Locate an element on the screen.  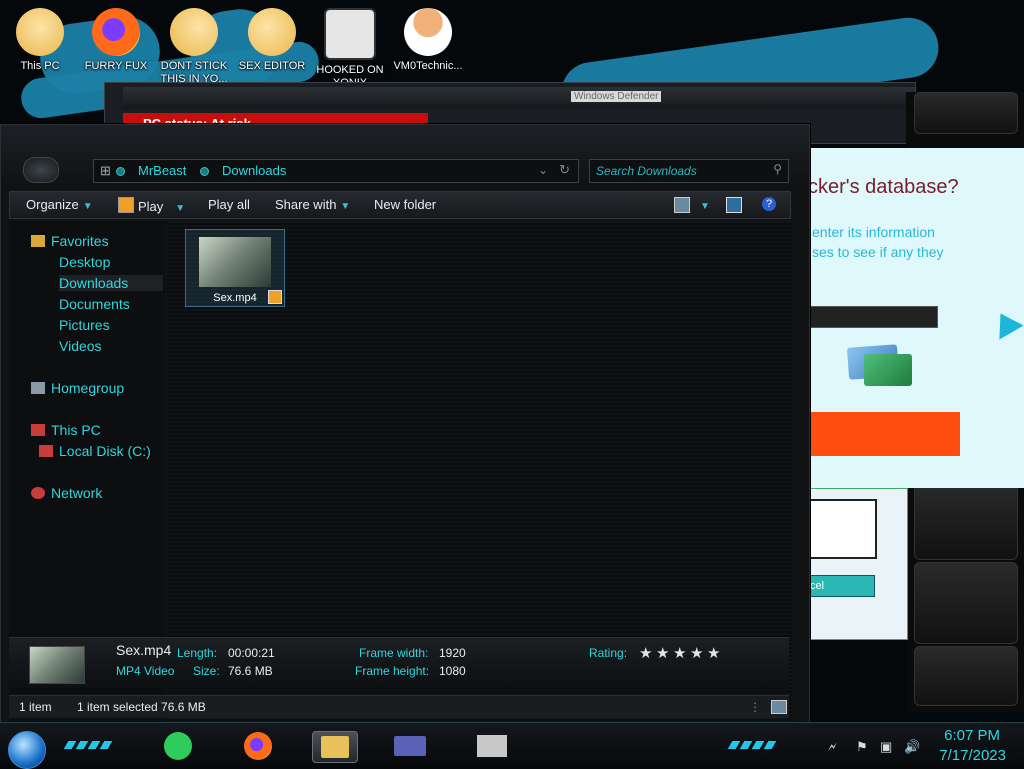
drive-icon is located at coordinates (46, 451).